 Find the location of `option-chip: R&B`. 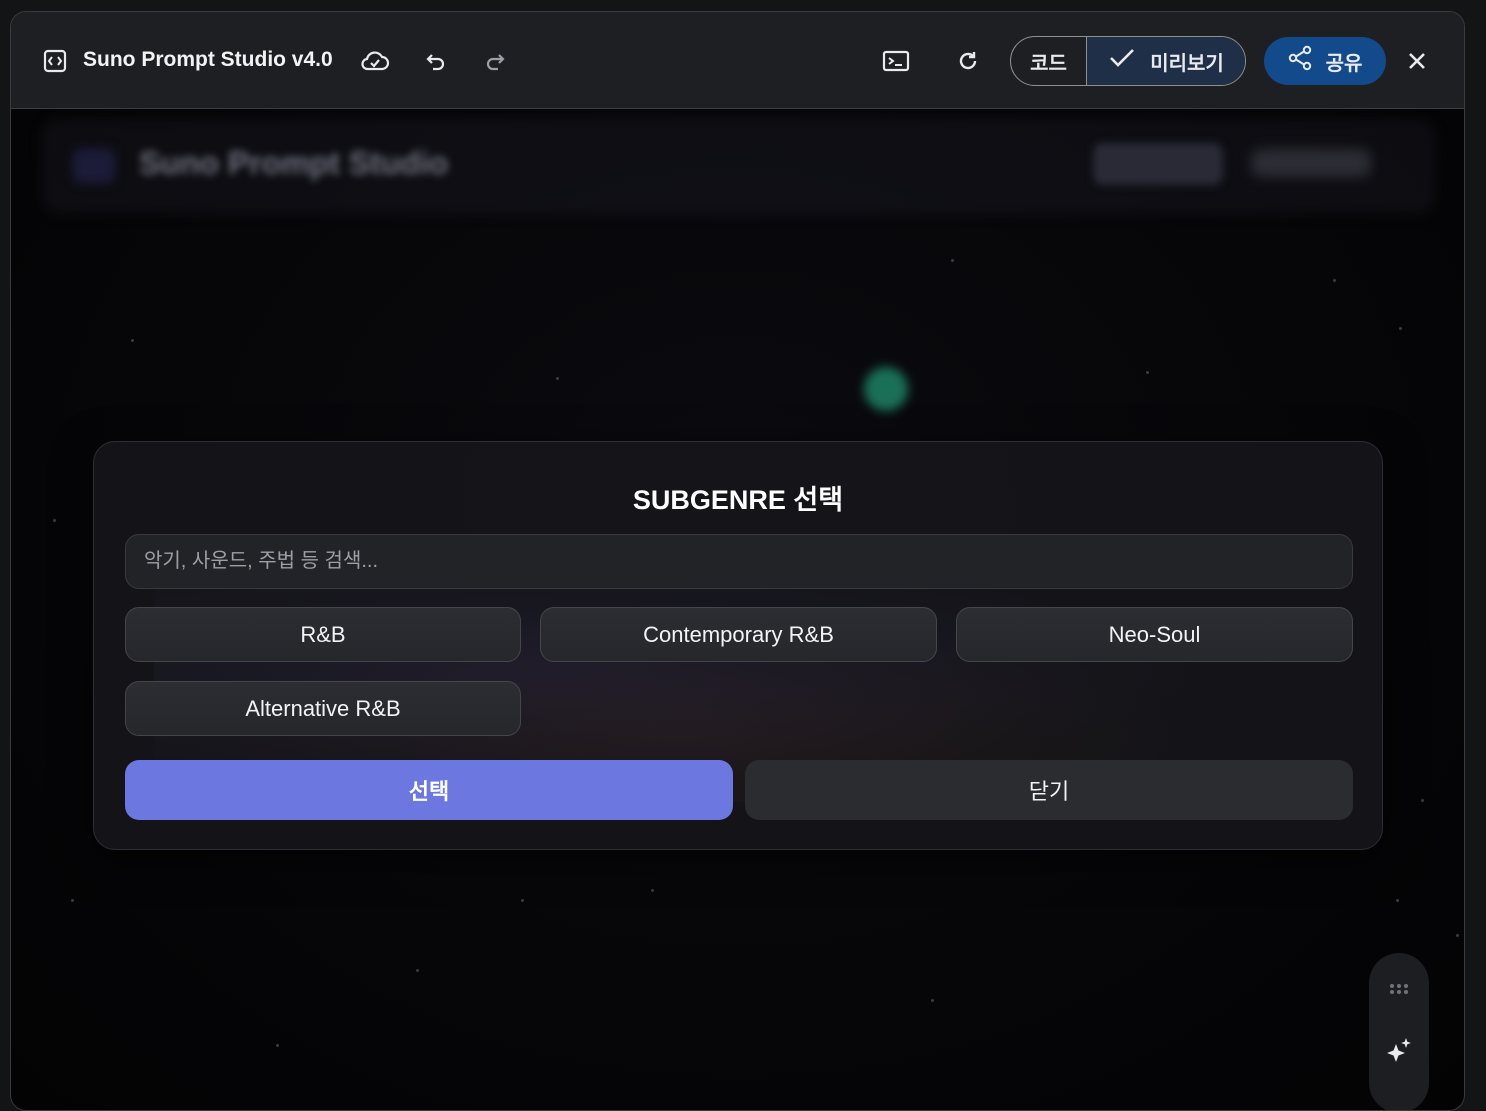

option-chip: R&B is located at coordinates (323, 634).